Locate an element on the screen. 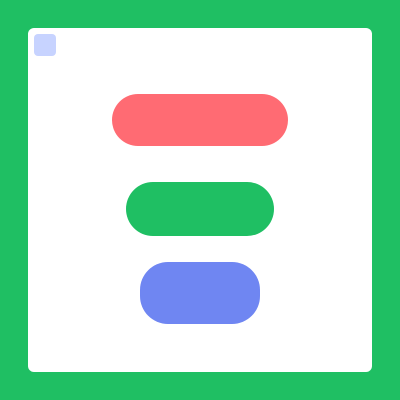  blue-button is located at coordinates (200, 293).